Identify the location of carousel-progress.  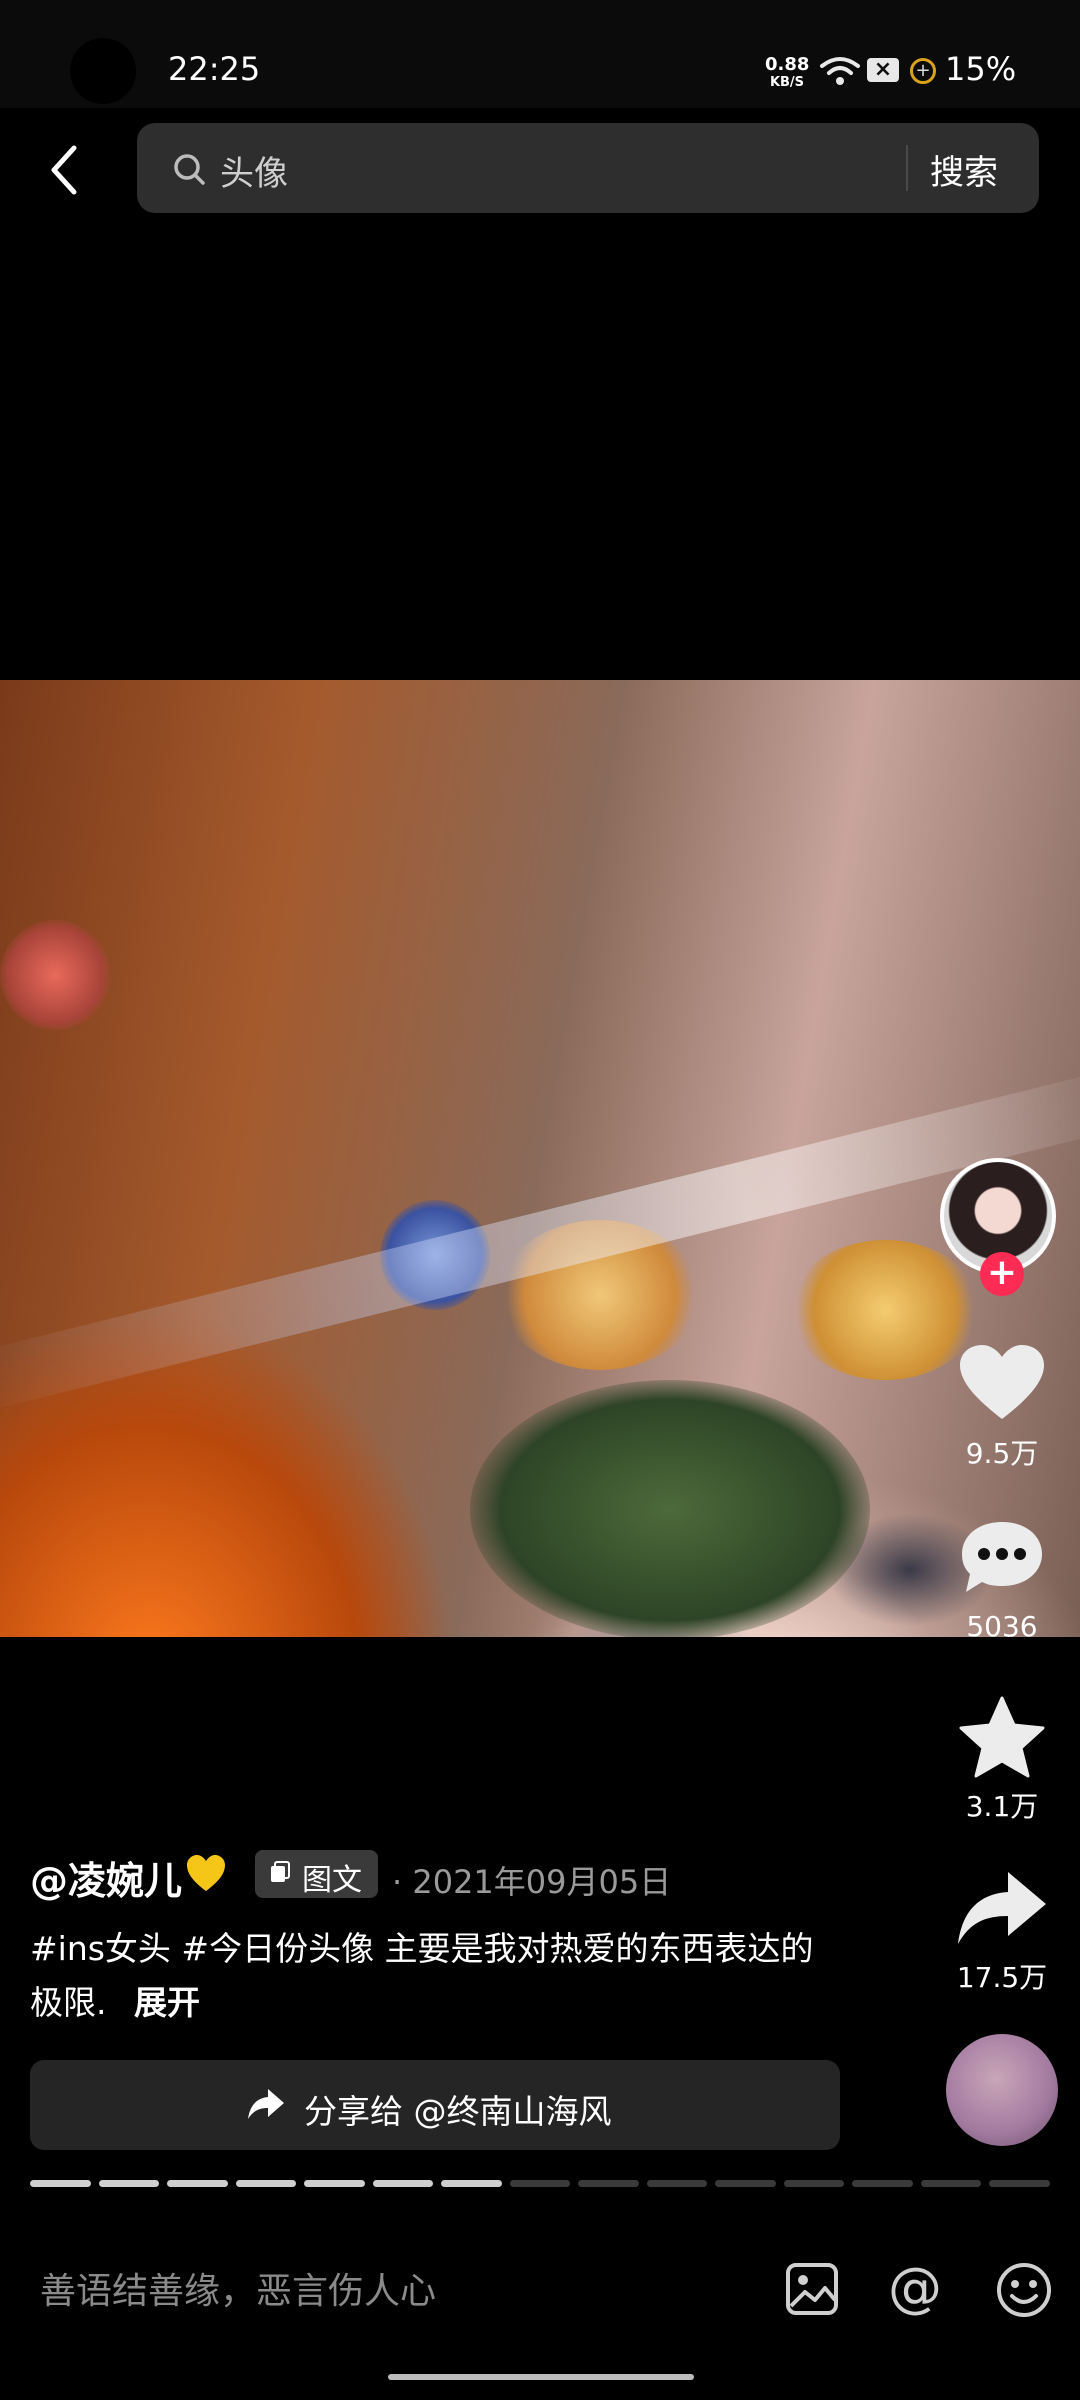
(540, 2184).